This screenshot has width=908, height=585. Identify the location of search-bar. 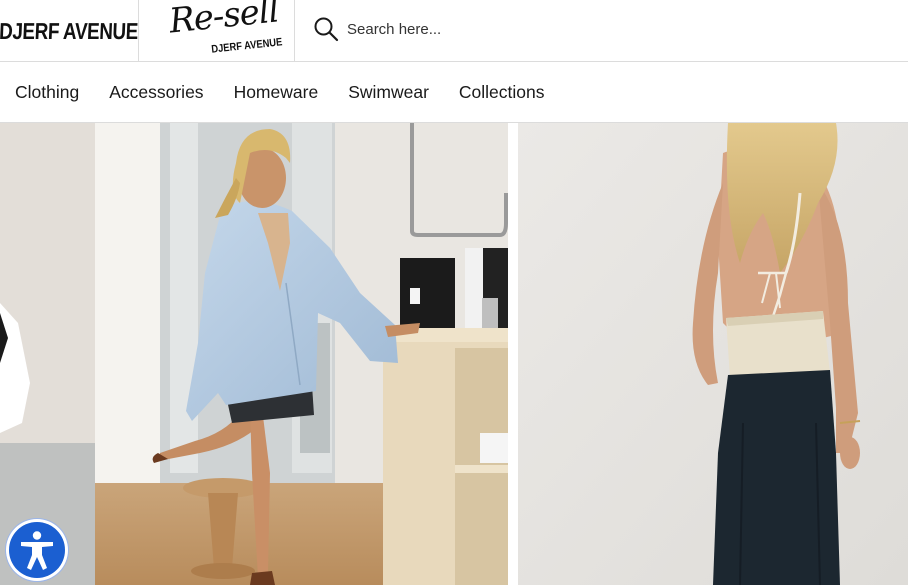
(593, 29).